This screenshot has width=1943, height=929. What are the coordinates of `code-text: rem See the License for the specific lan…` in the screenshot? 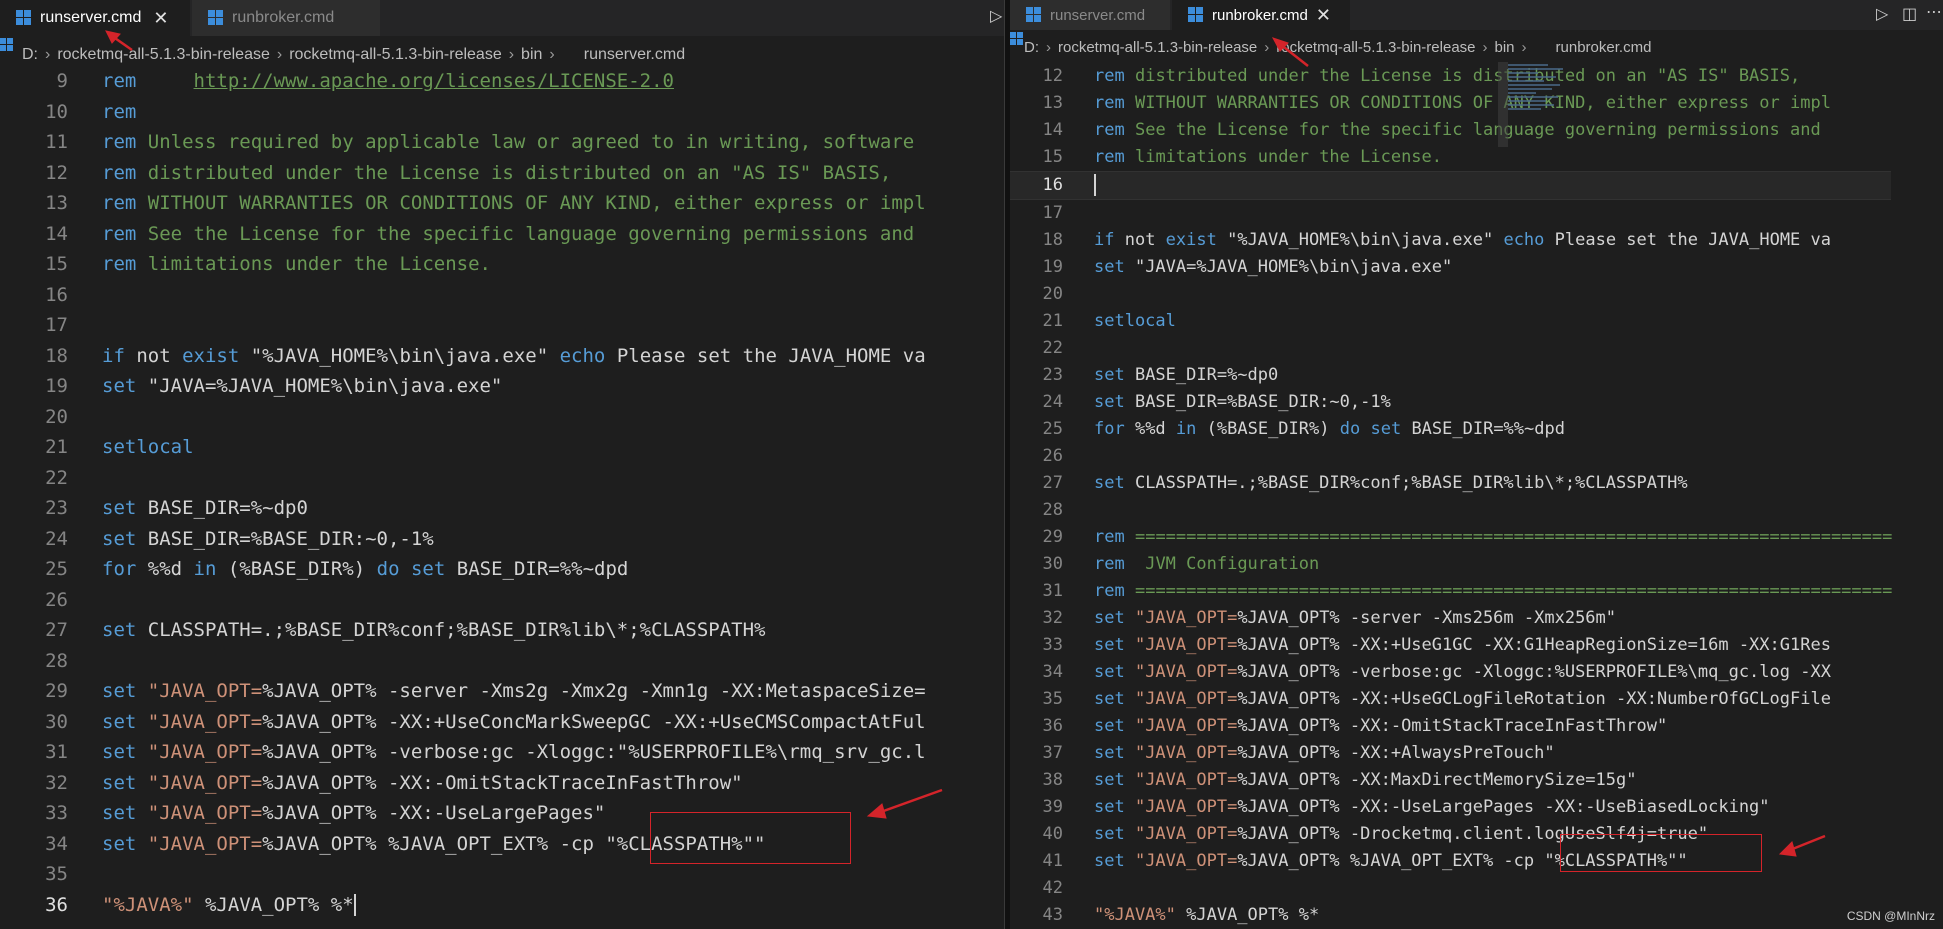 It's located at (508, 233).